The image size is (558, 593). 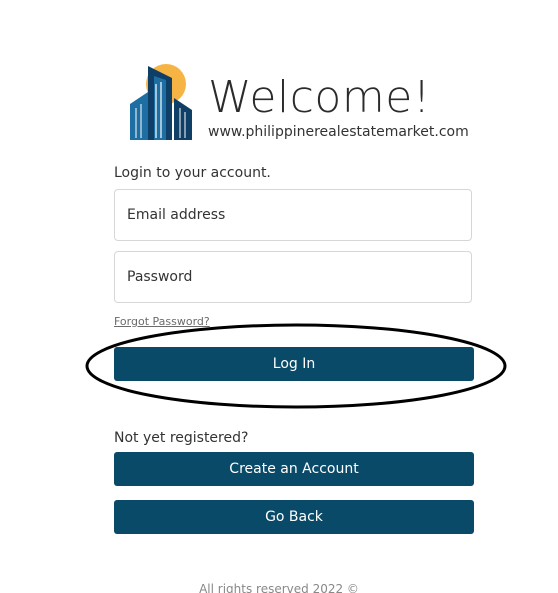 I want to click on login-button: Log In, so click(x=294, y=364).